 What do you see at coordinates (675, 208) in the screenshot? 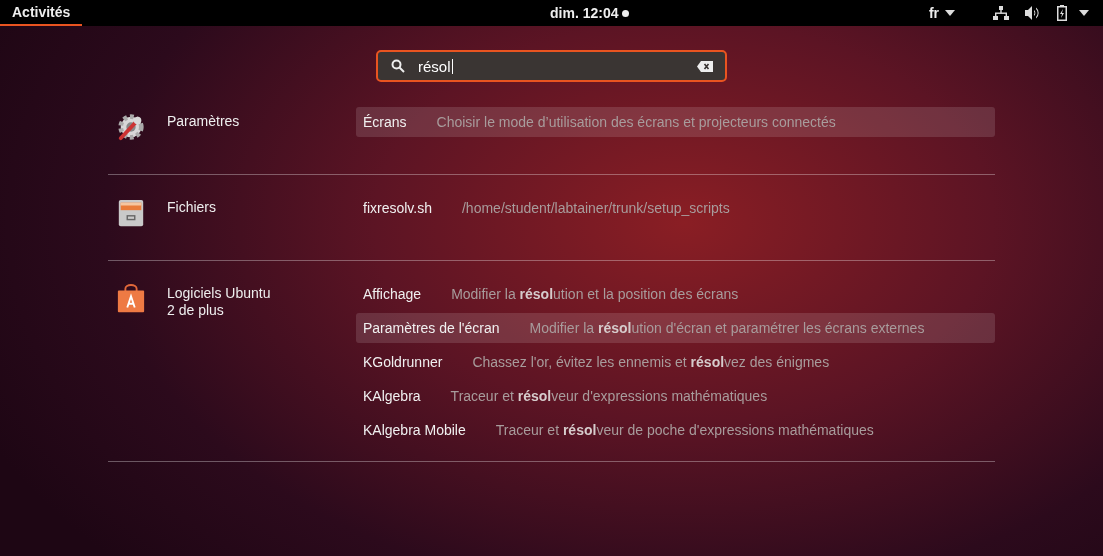
I see `search-result: fixresolv.sh /home/student/labtainer/trunk/setup_scripts` at bounding box center [675, 208].